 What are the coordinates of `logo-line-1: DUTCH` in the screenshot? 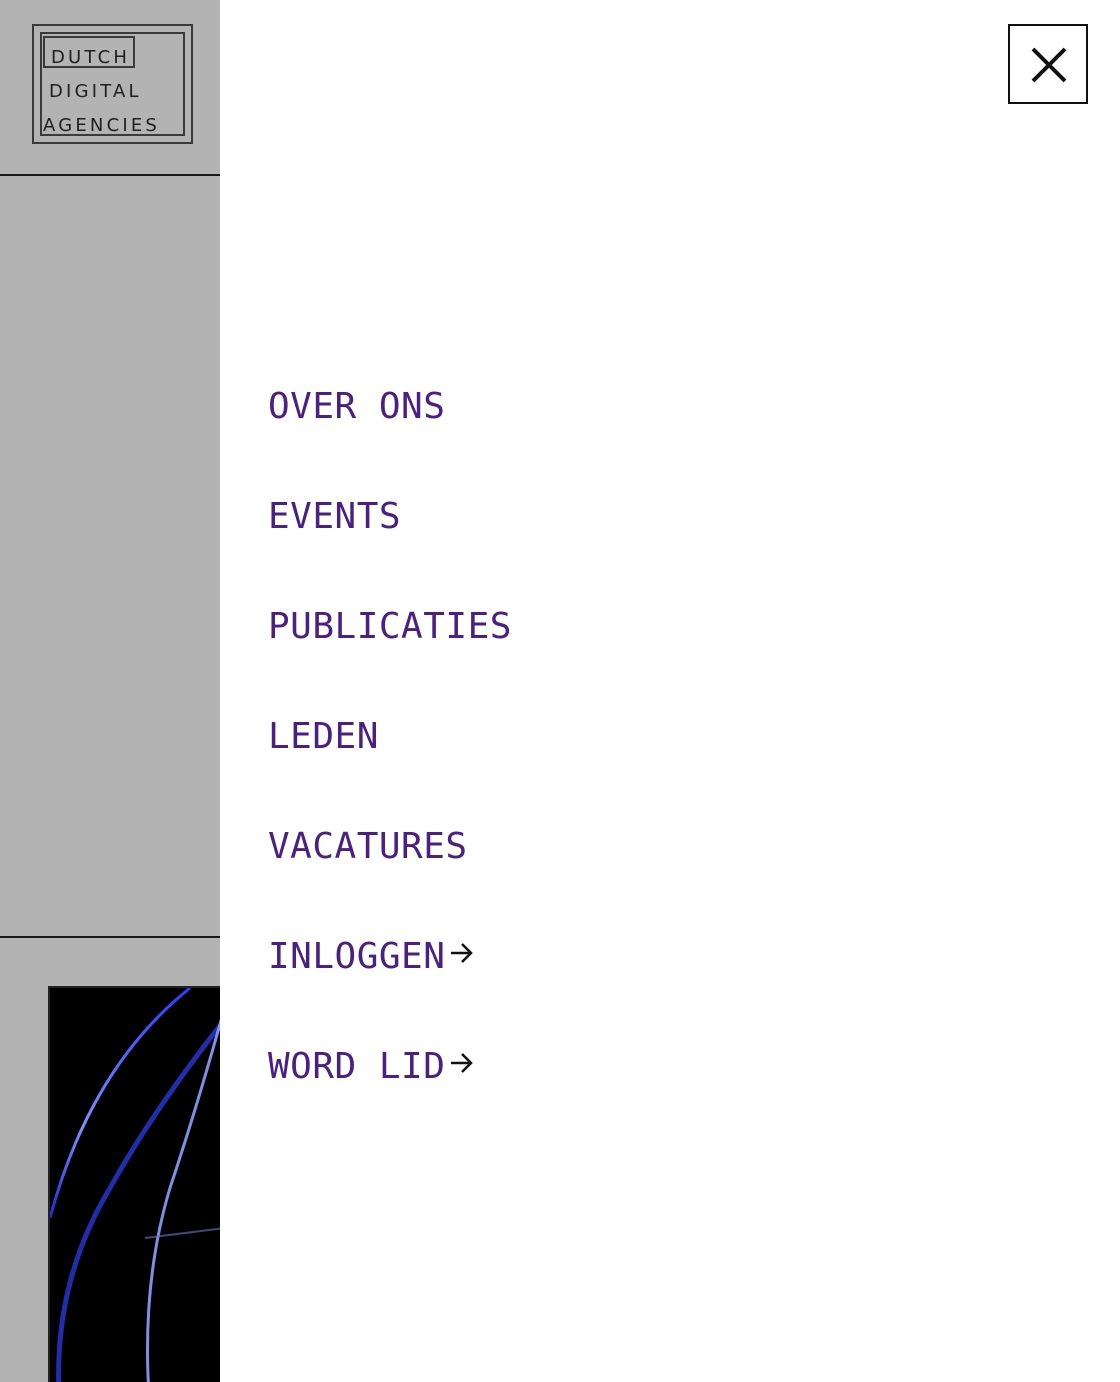 It's located at (91, 57).